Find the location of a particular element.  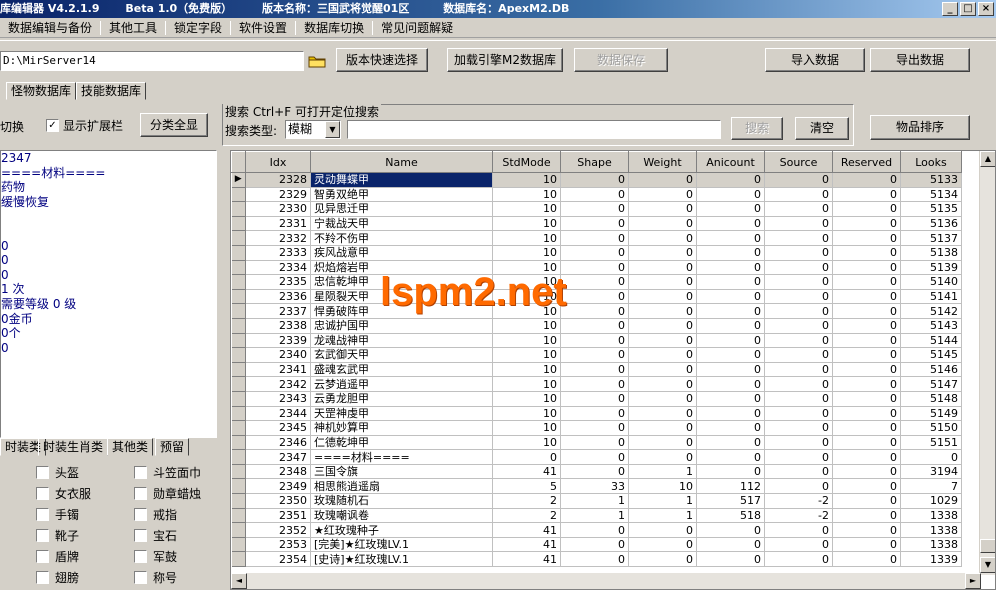

table-row: 2345 神机妙算甲 10 0 0 0 0 0 5150 is located at coordinates (596, 428).